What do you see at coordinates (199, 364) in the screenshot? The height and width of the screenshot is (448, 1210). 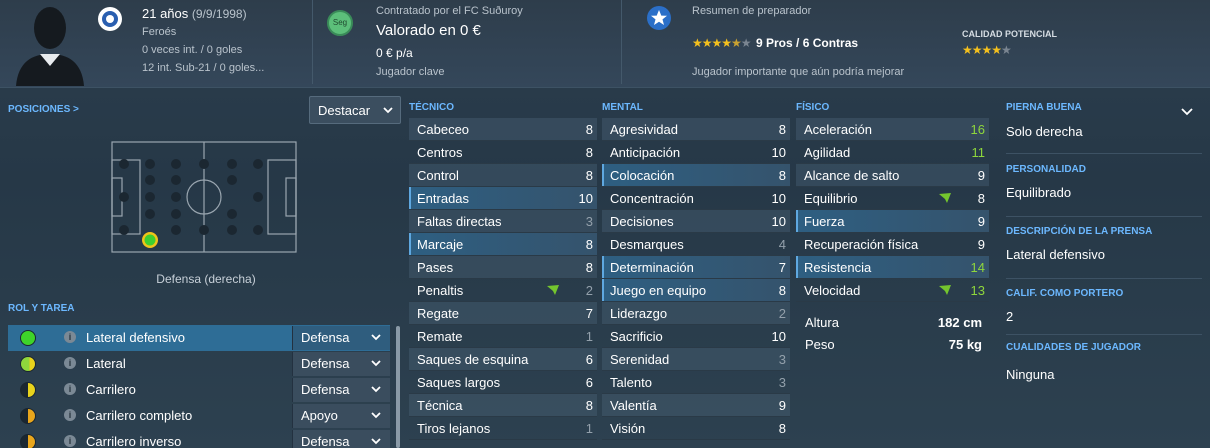 I see `role-row: i Lateral Defensa` at bounding box center [199, 364].